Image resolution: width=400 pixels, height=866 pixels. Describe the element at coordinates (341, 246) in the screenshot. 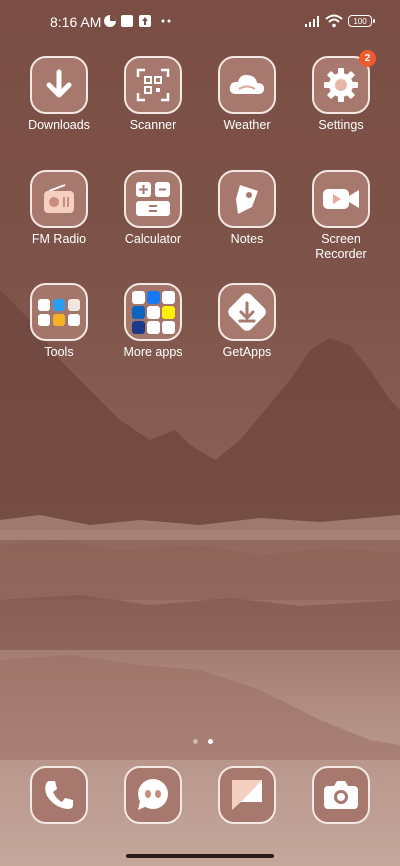

I see `app-label: Screen Recorder` at that location.